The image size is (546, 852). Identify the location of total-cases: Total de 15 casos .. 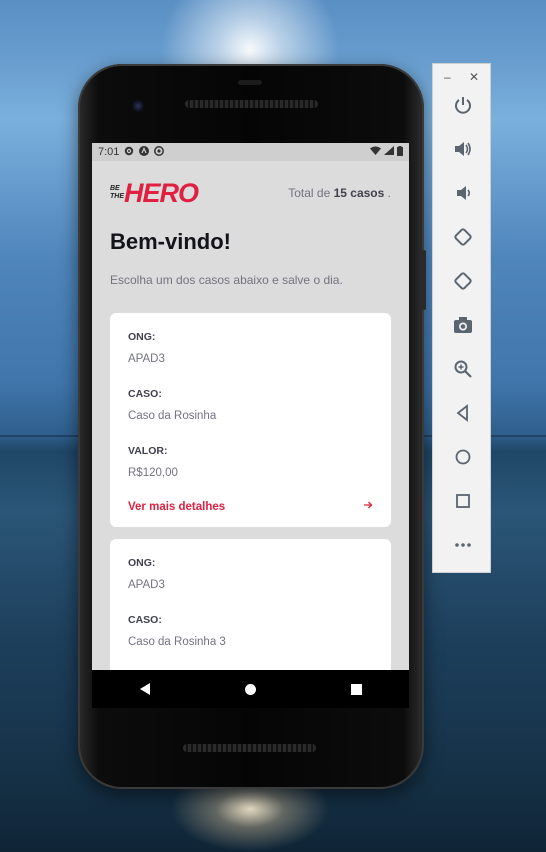
(339, 193).